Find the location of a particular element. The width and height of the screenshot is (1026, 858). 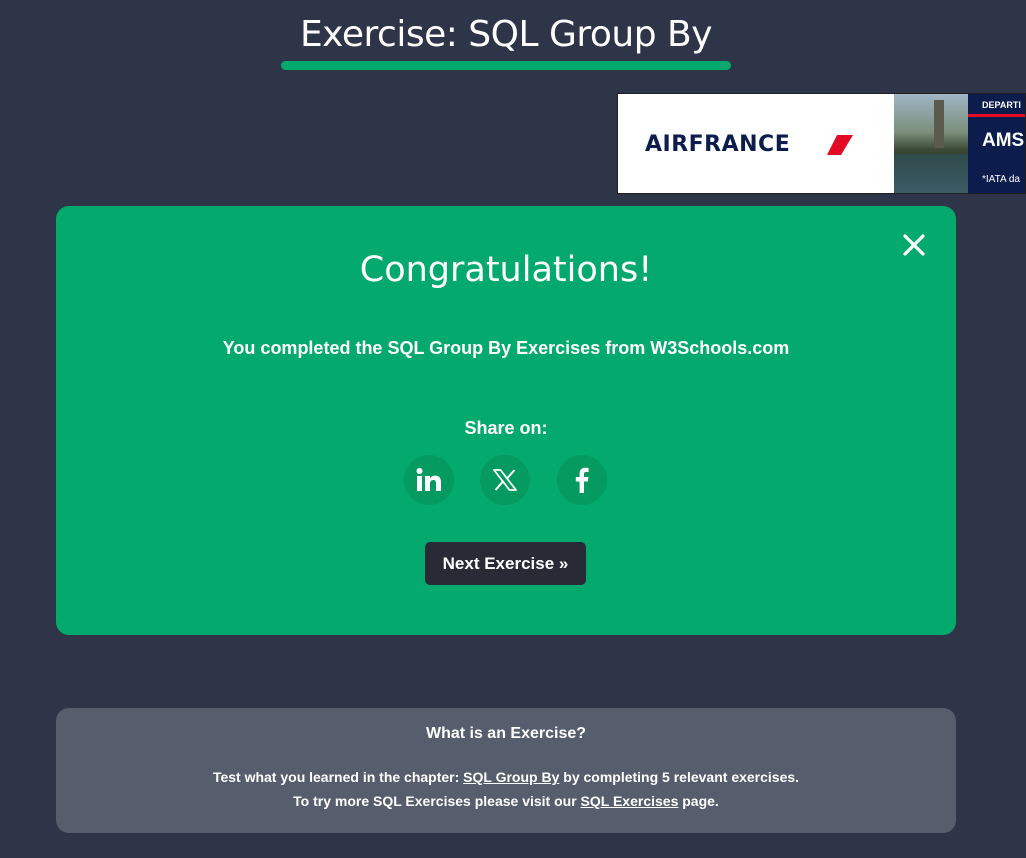

share-x-button is located at coordinates (505, 480).